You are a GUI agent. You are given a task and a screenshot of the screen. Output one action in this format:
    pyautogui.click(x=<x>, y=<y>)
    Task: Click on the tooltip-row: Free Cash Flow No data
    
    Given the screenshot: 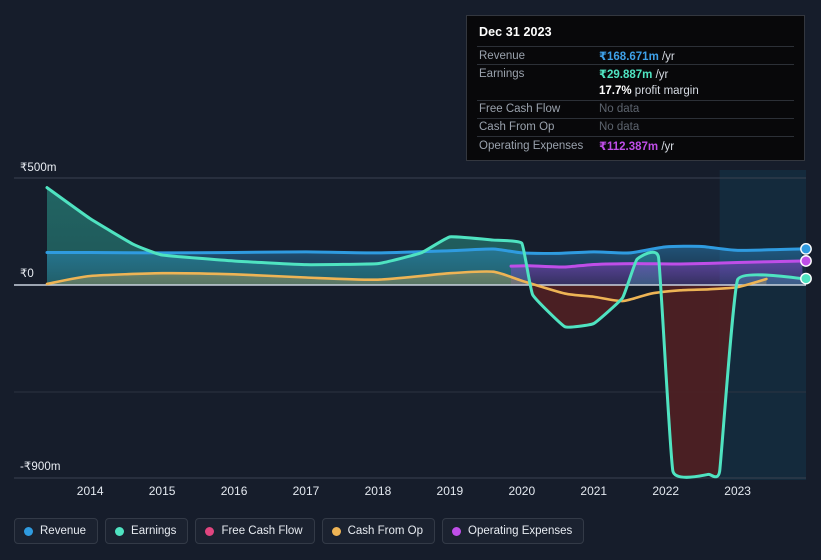 What is the action you would take?
    pyautogui.click(x=635, y=108)
    